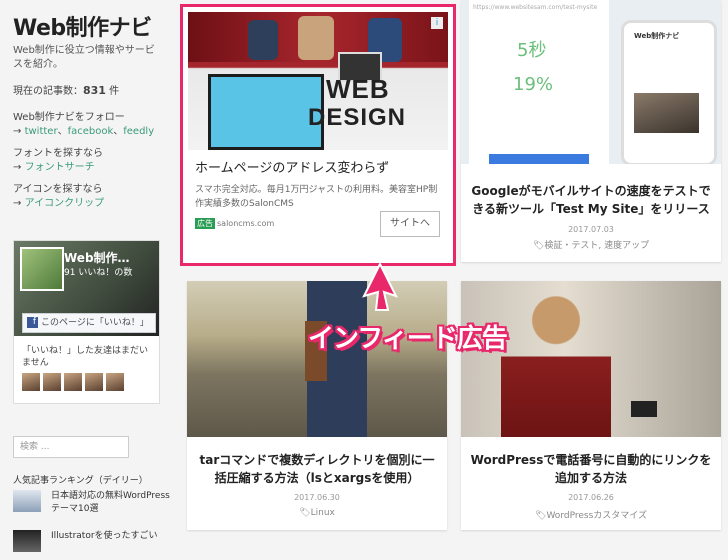 This screenshot has height=560, width=728. I want to click on ranking-title: 人気記事ランキング（デイリー）, so click(80, 481).